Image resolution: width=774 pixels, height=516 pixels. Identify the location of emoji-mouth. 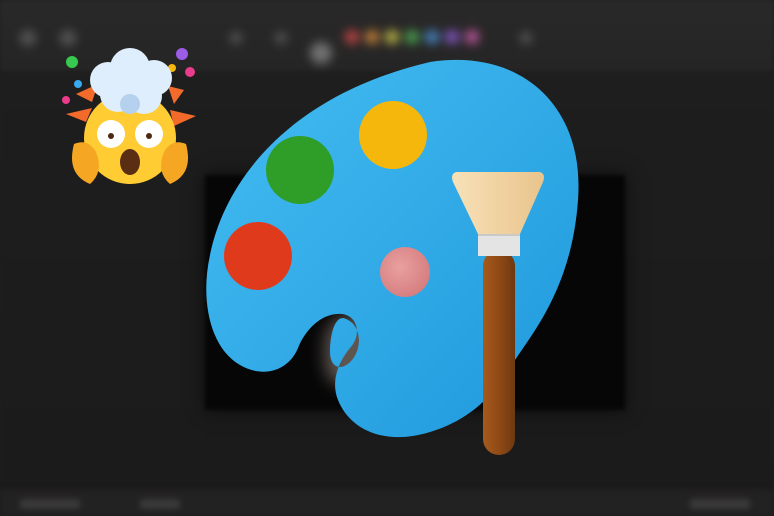
(130, 162).